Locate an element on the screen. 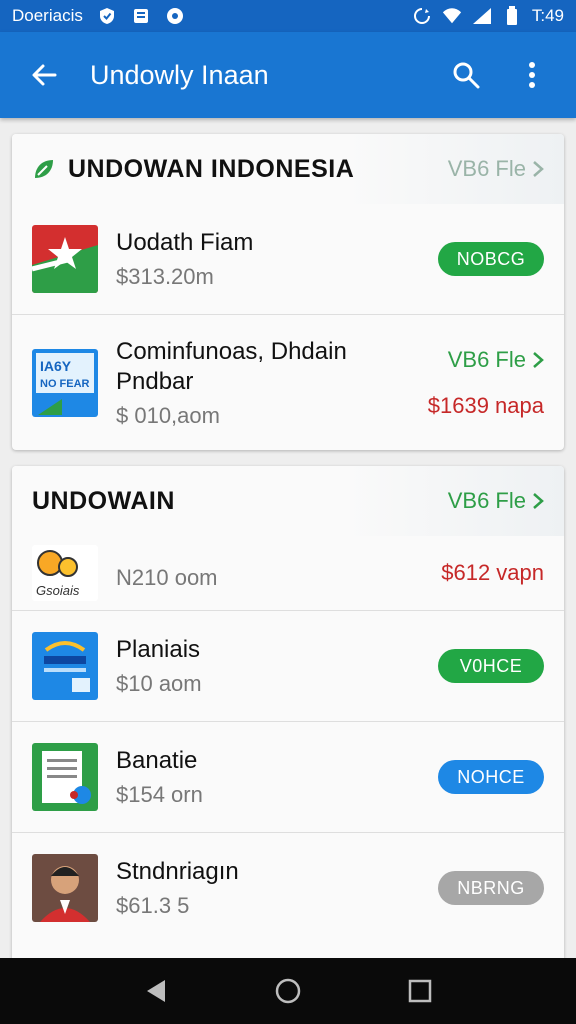  action-button: NOBCG is located at coordinates (491, 259).